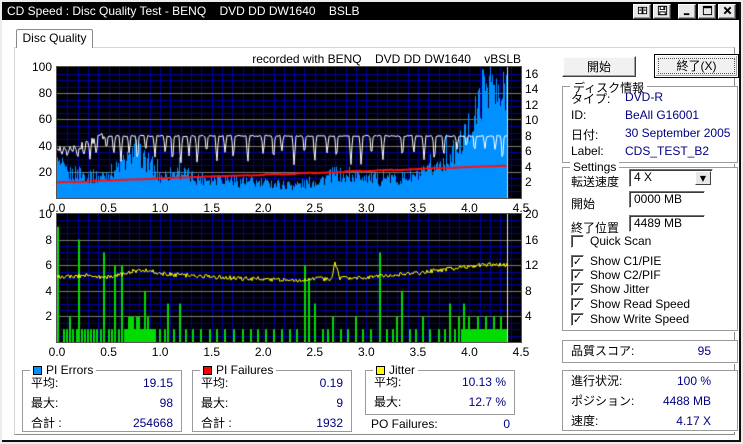  Describe the element at coordinates (70, 370) in the screenshot. I see `pi-errors-title: PI Errors` at that location.